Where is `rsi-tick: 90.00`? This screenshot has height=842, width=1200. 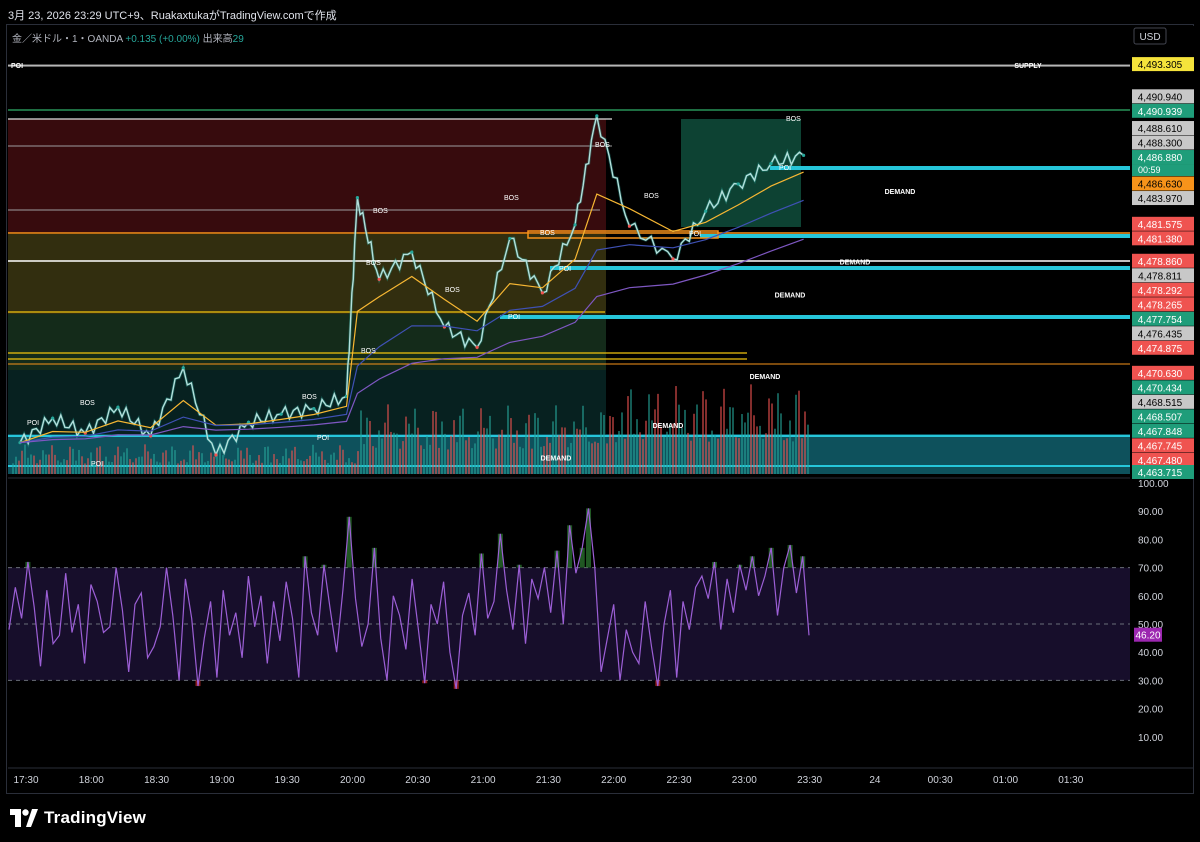
rsi-tick: 90.00 is located at coordinates (1150, 512).